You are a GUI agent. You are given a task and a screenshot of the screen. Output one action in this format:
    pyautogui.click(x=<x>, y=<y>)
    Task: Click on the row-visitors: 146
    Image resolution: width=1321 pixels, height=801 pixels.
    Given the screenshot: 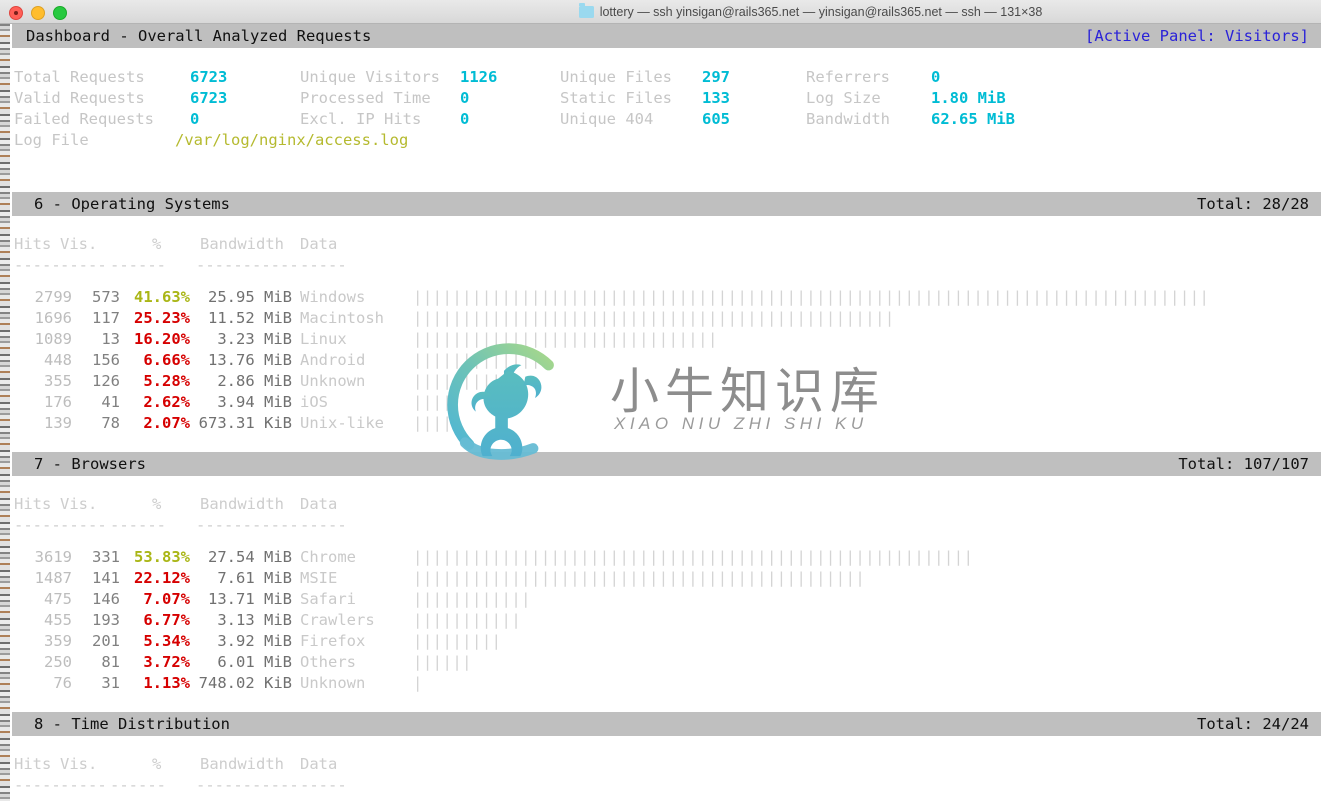 What is the action you would take?
    pyautogui.click(x=106, y=599)
    